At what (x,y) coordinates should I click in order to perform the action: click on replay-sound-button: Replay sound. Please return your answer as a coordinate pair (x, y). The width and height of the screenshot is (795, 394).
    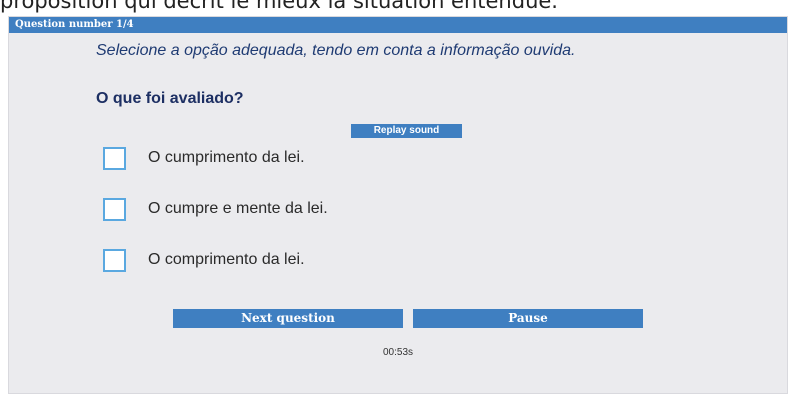
    Looking at the image, I should click on (406, 131).